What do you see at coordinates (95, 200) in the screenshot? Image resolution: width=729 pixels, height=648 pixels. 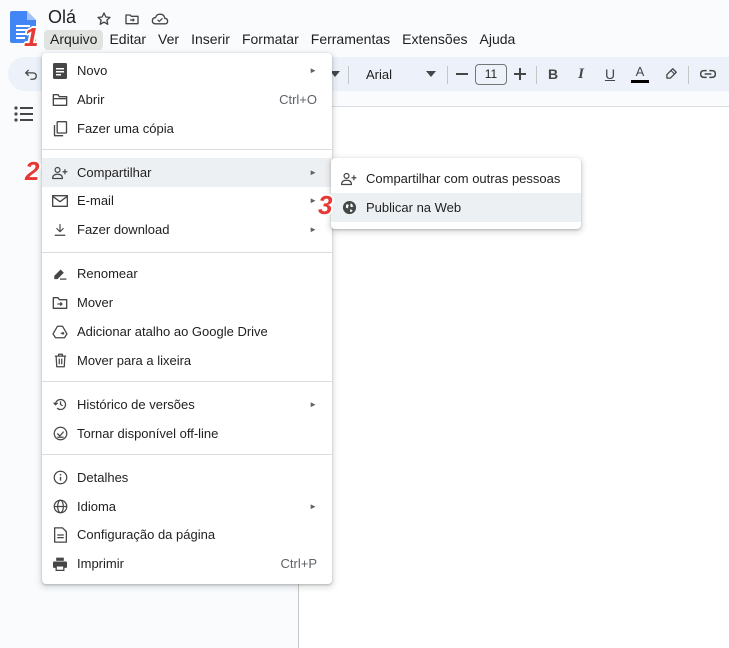 I see `menu-item-label: E-mail` at bounding box center [95, 200].